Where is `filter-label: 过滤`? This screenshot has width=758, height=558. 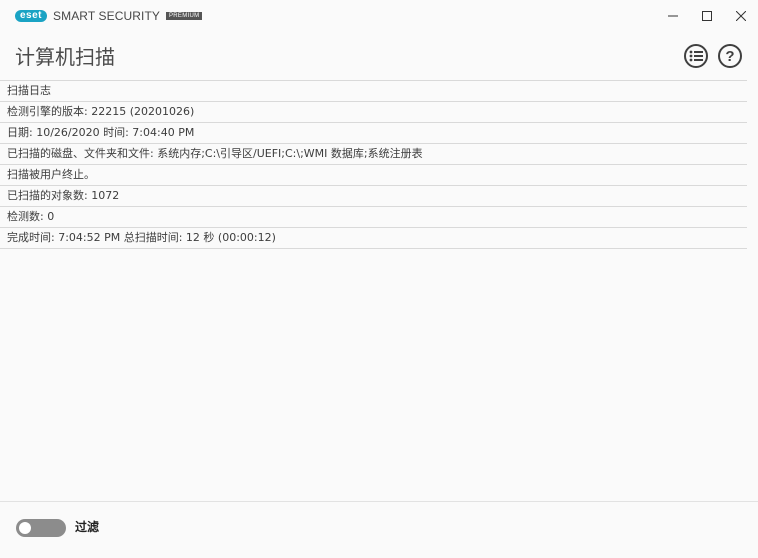 filter-label: 过滤 is located at coordinates (87, 527).